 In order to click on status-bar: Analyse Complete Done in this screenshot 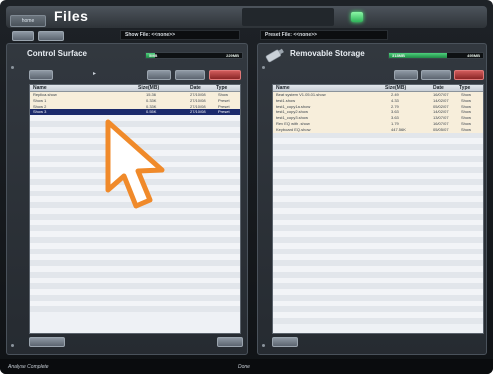, I will do `click(246, 366)`.